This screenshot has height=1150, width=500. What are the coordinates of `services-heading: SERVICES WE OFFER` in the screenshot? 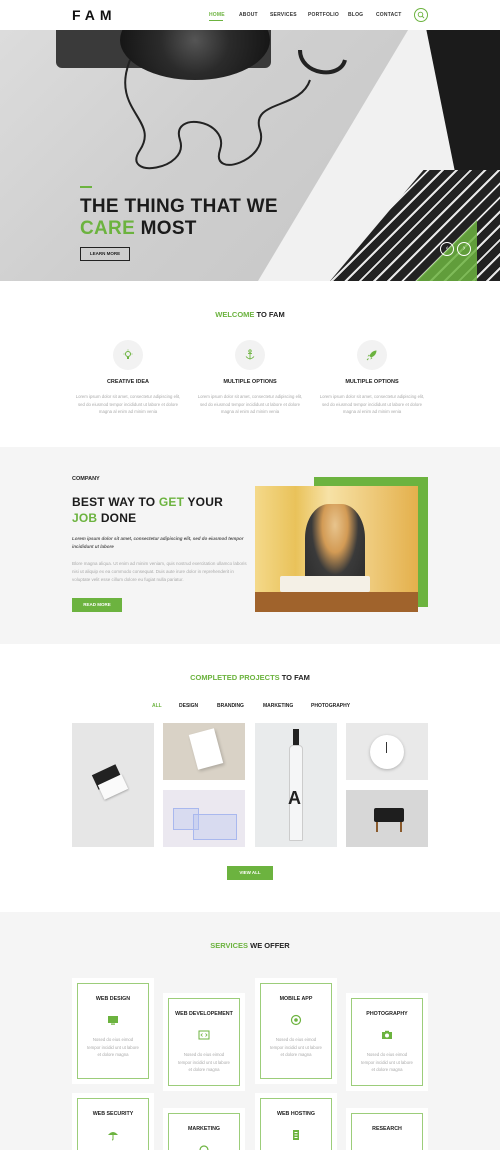 It's located at (250, 945).